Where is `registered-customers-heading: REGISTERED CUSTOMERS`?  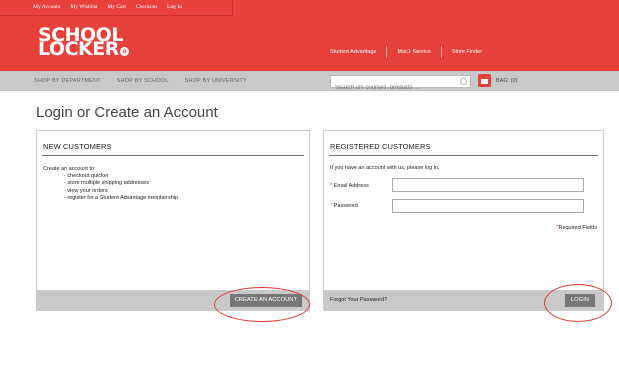
registered-customers-heading: REGISTERED CUSTOMERS is located at coordinates (380, 146).